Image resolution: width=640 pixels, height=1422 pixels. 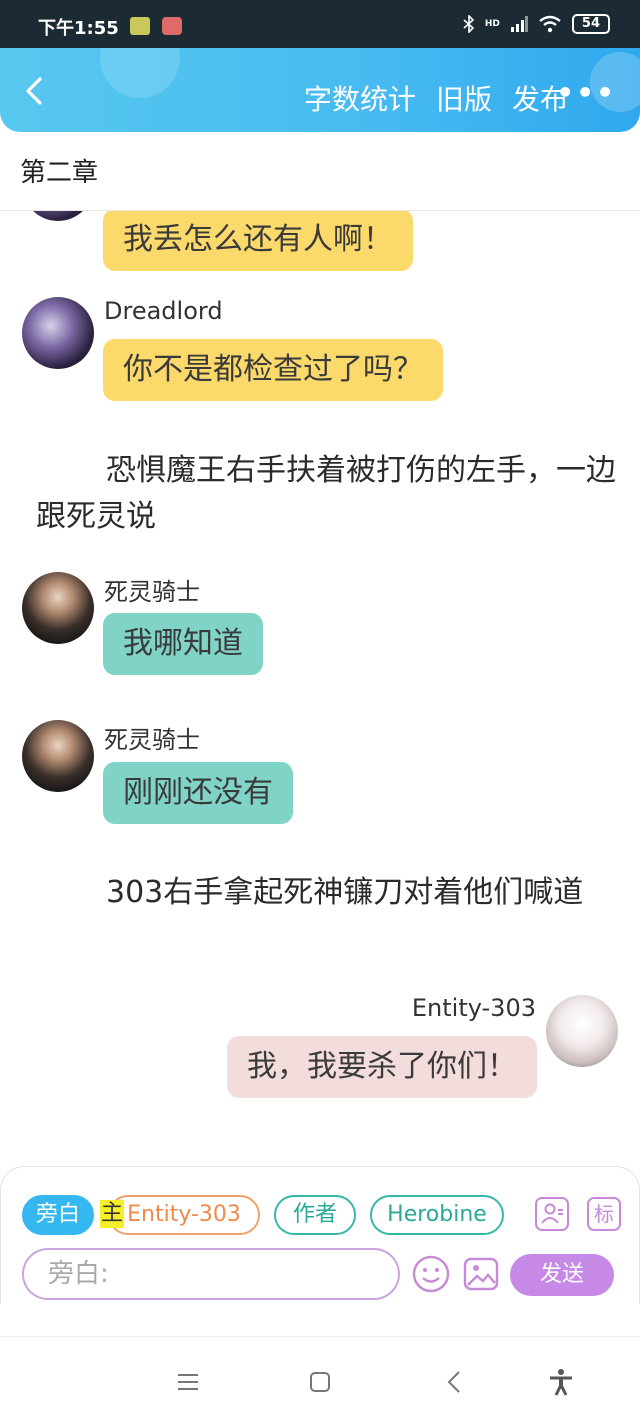 I want to click on bluetooth-icon, so click(x=469, y=24).